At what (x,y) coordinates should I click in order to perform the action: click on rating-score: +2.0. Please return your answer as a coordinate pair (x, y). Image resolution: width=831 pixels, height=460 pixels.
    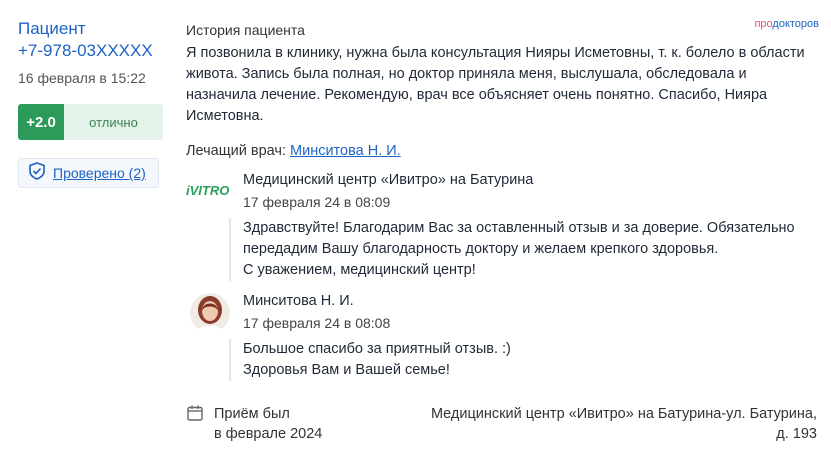
    Looking at the image, I should click on (41, 122).